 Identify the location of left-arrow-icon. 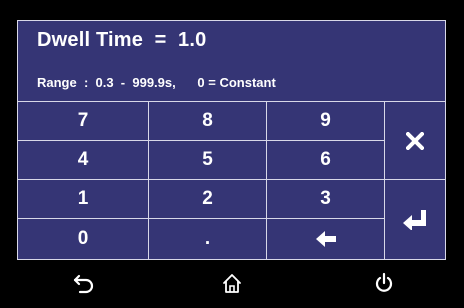
(325, 239).